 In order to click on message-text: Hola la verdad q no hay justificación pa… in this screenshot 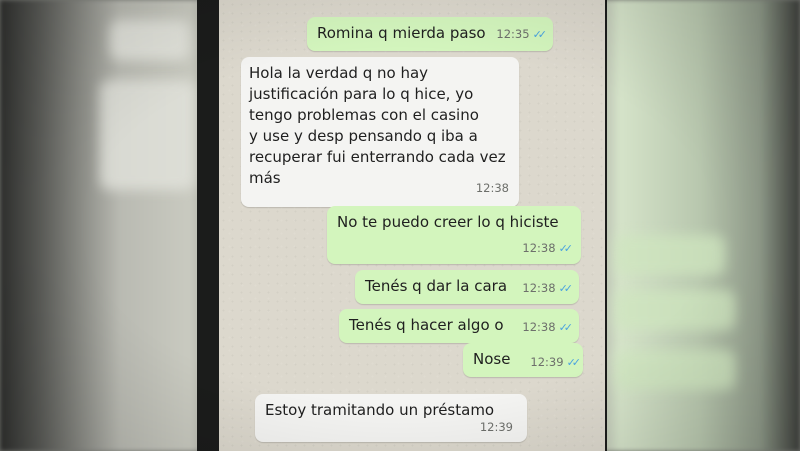, I will do `click(377, 125)`.